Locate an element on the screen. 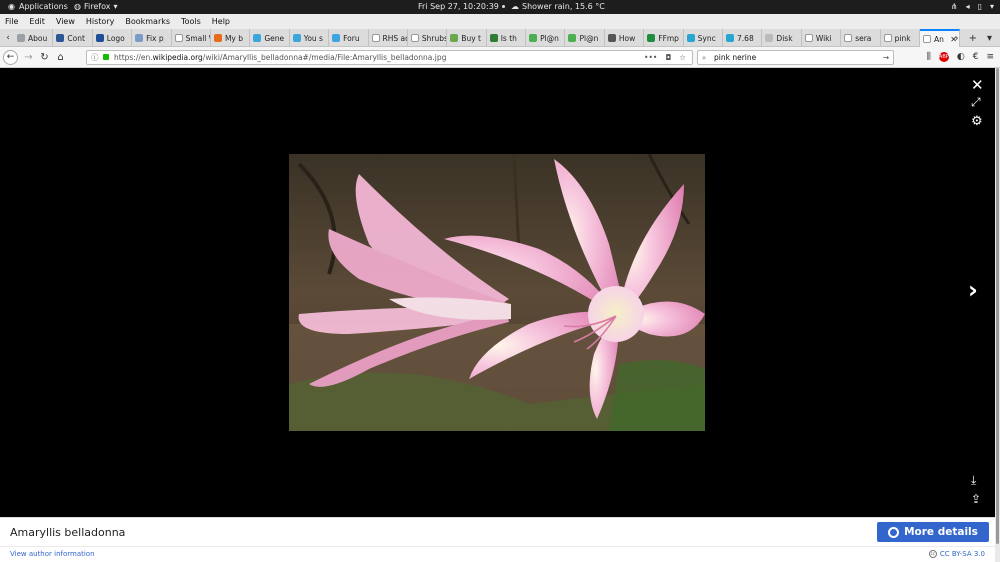 The image size is (1000, 562). more-details-label: More details is located at coordinates (941, 532).